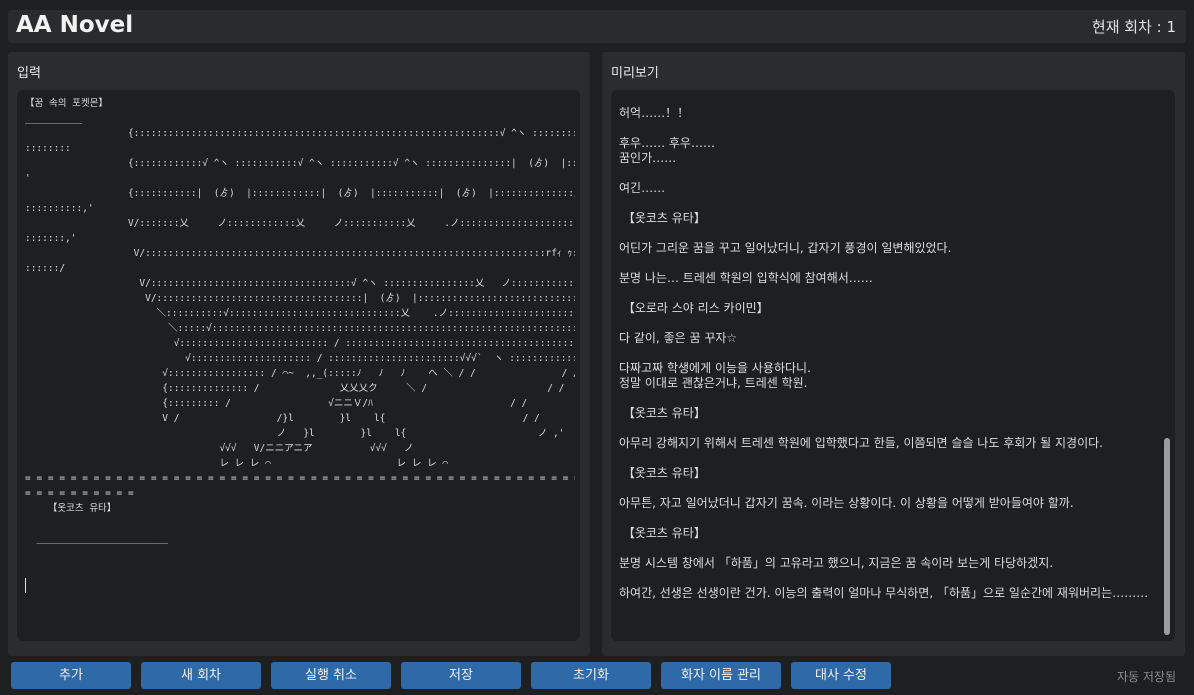 This screenshot has height=695, width=1194. What do you see at coordinates (591, 675) in the screenshot?
I see `reset-button: 초기화` at bounding box center [591, 675].